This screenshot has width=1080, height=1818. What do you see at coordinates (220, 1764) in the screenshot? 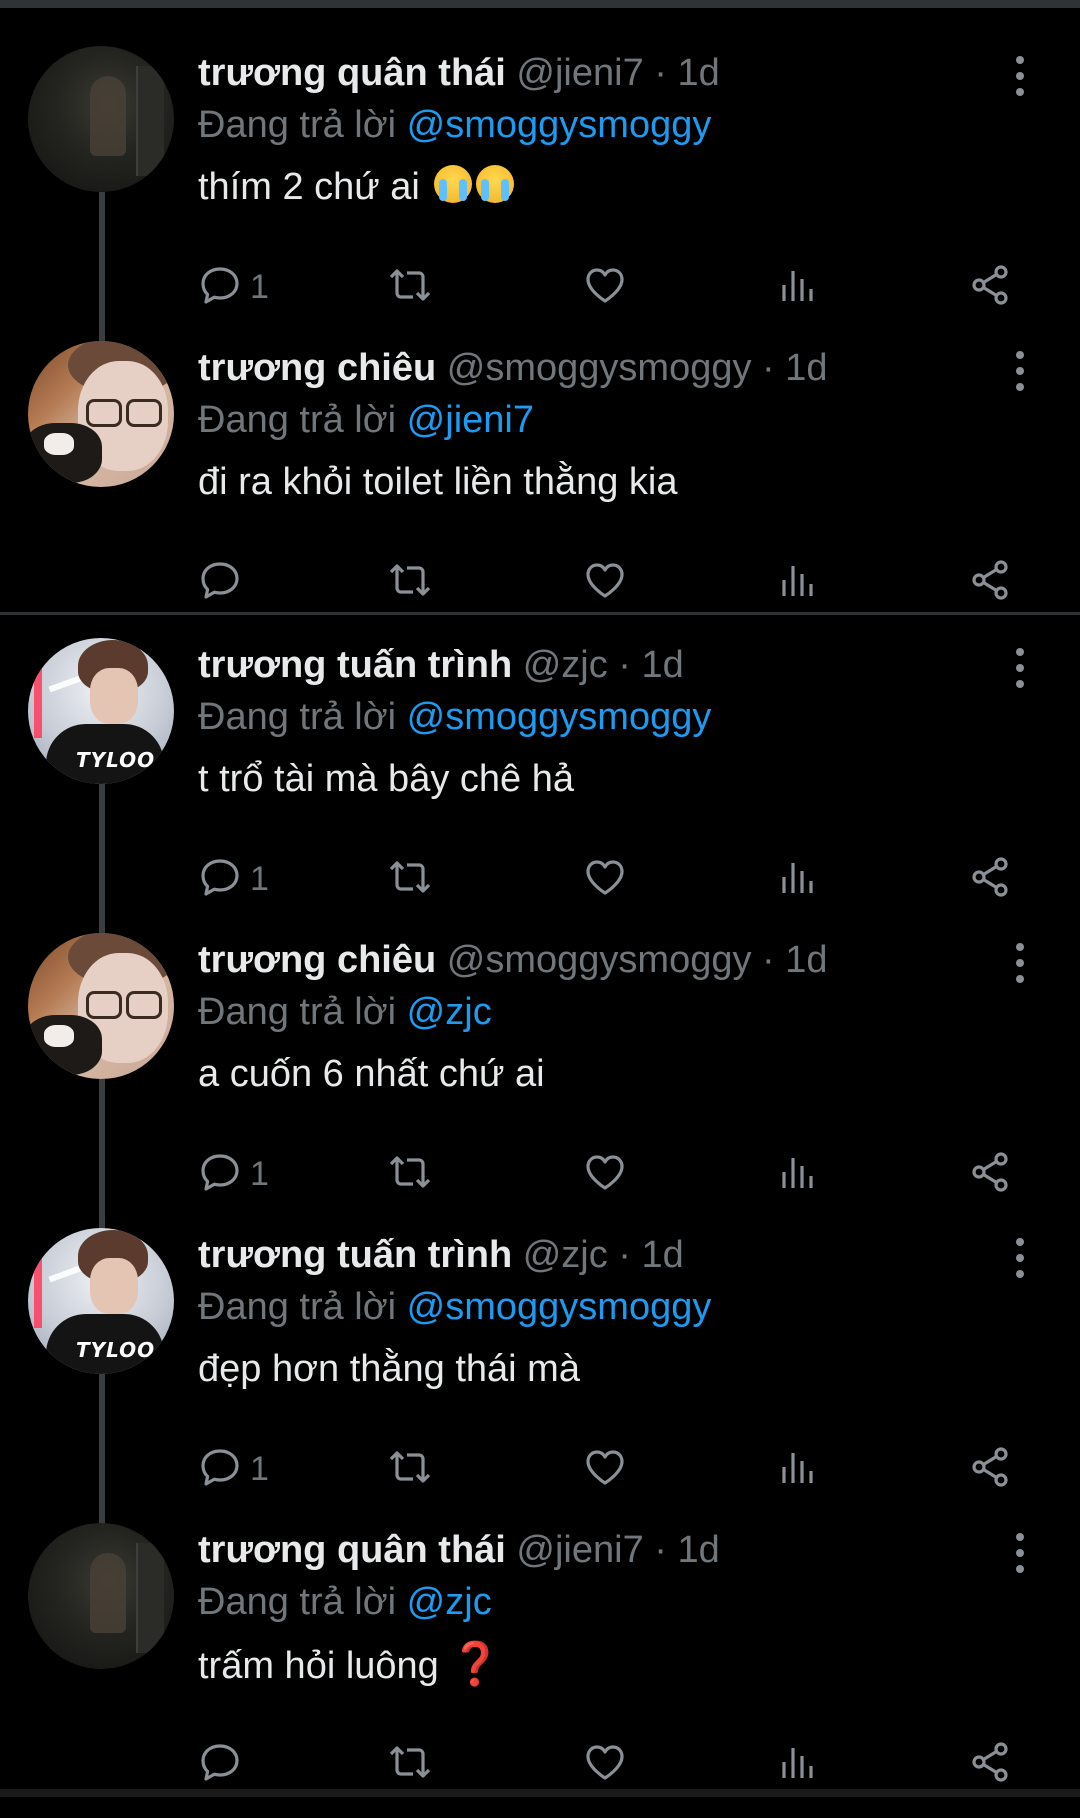
I see `reply-icon` at bounding box center [220, 1764].